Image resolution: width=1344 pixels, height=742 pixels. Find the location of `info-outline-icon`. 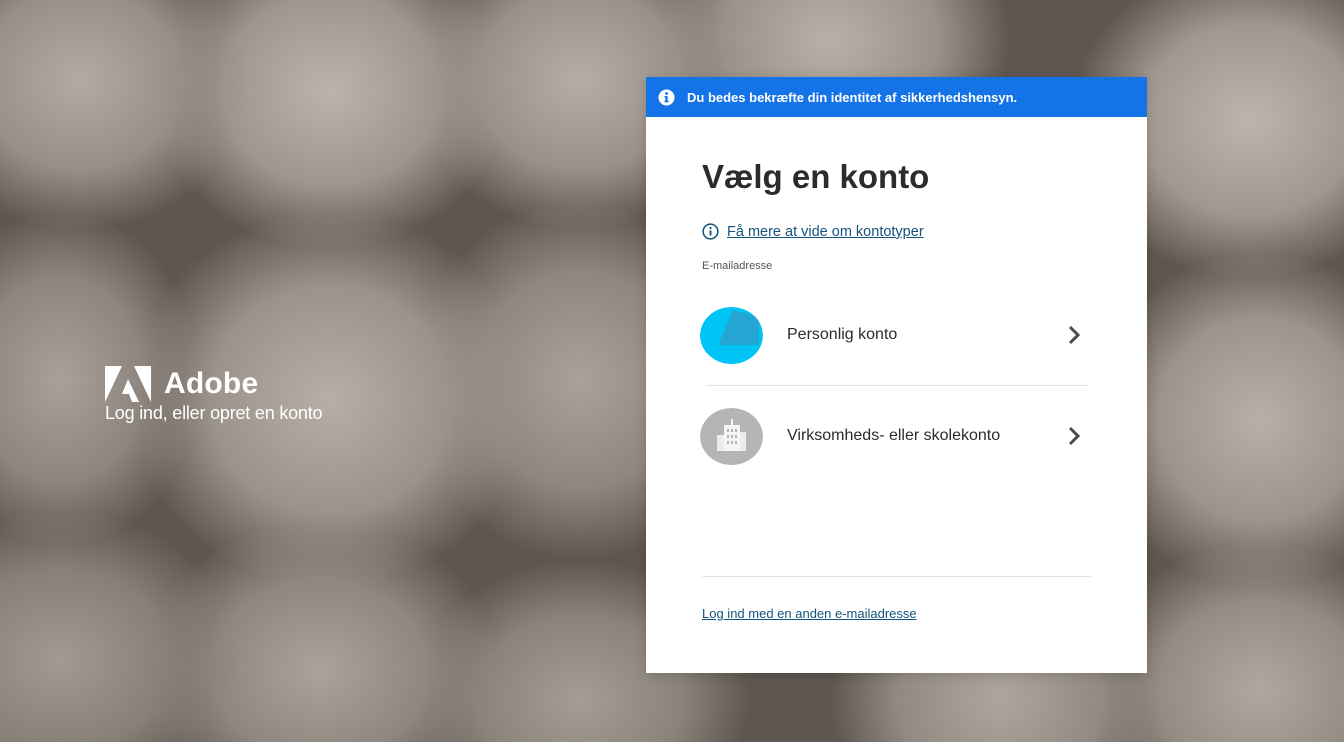

info-outline-icon is located at coordinates (710, 231).